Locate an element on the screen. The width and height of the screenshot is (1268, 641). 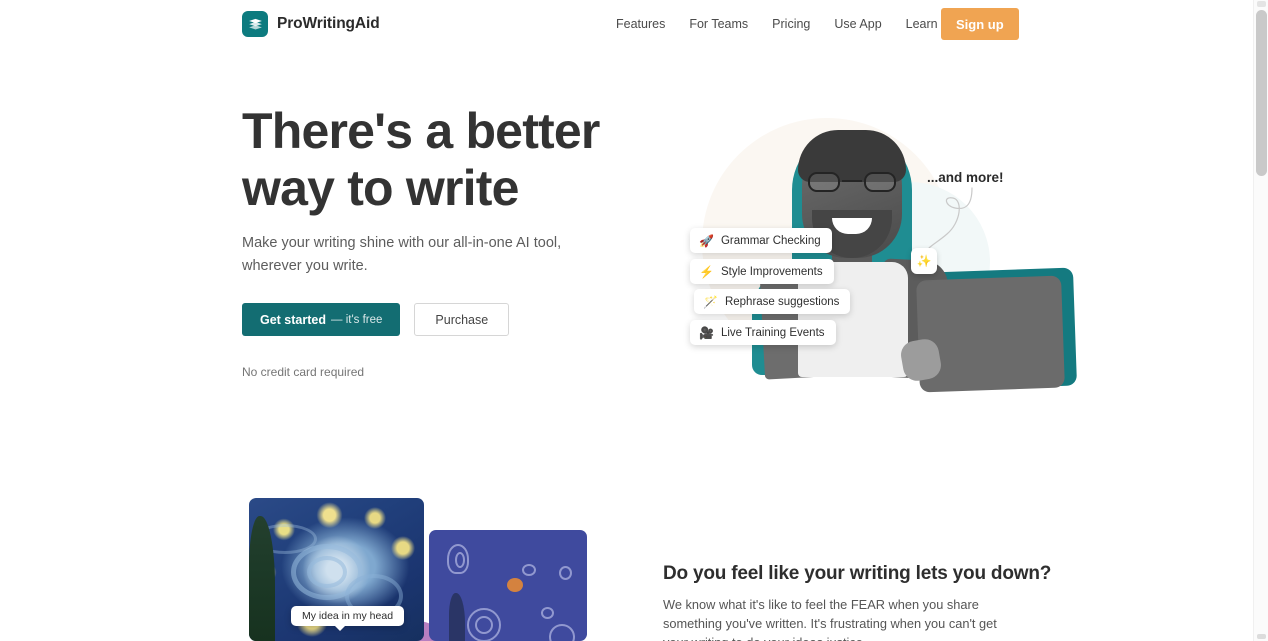
feature-card-live-training-events: 🎥 Live Training Events is located at coordinates (763, 332).